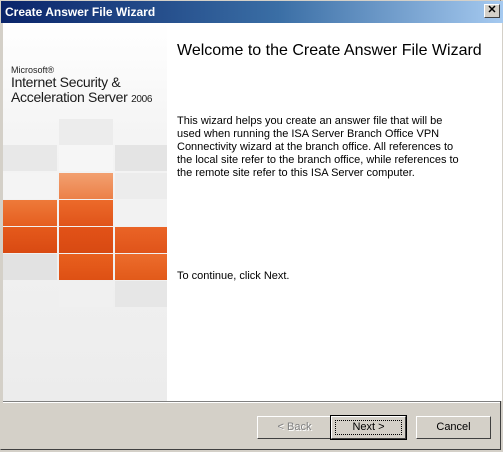 Image resolution: width=503 pixels, height=452 pixels. Describe the element at coordinates (69, 97) in the screenshot. I see `product-name-line2-text: Acceleration Server` at that location.